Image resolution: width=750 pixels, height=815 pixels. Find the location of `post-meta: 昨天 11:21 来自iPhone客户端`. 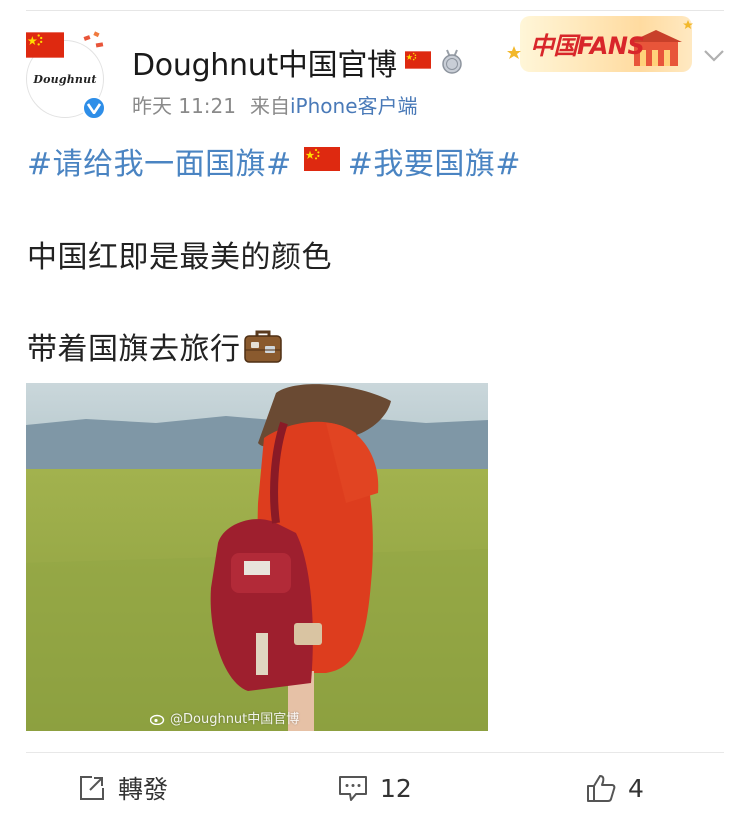

post-meta: 昨天 11:21 来自iPhone客户端 is located at coordinates (275, 104).